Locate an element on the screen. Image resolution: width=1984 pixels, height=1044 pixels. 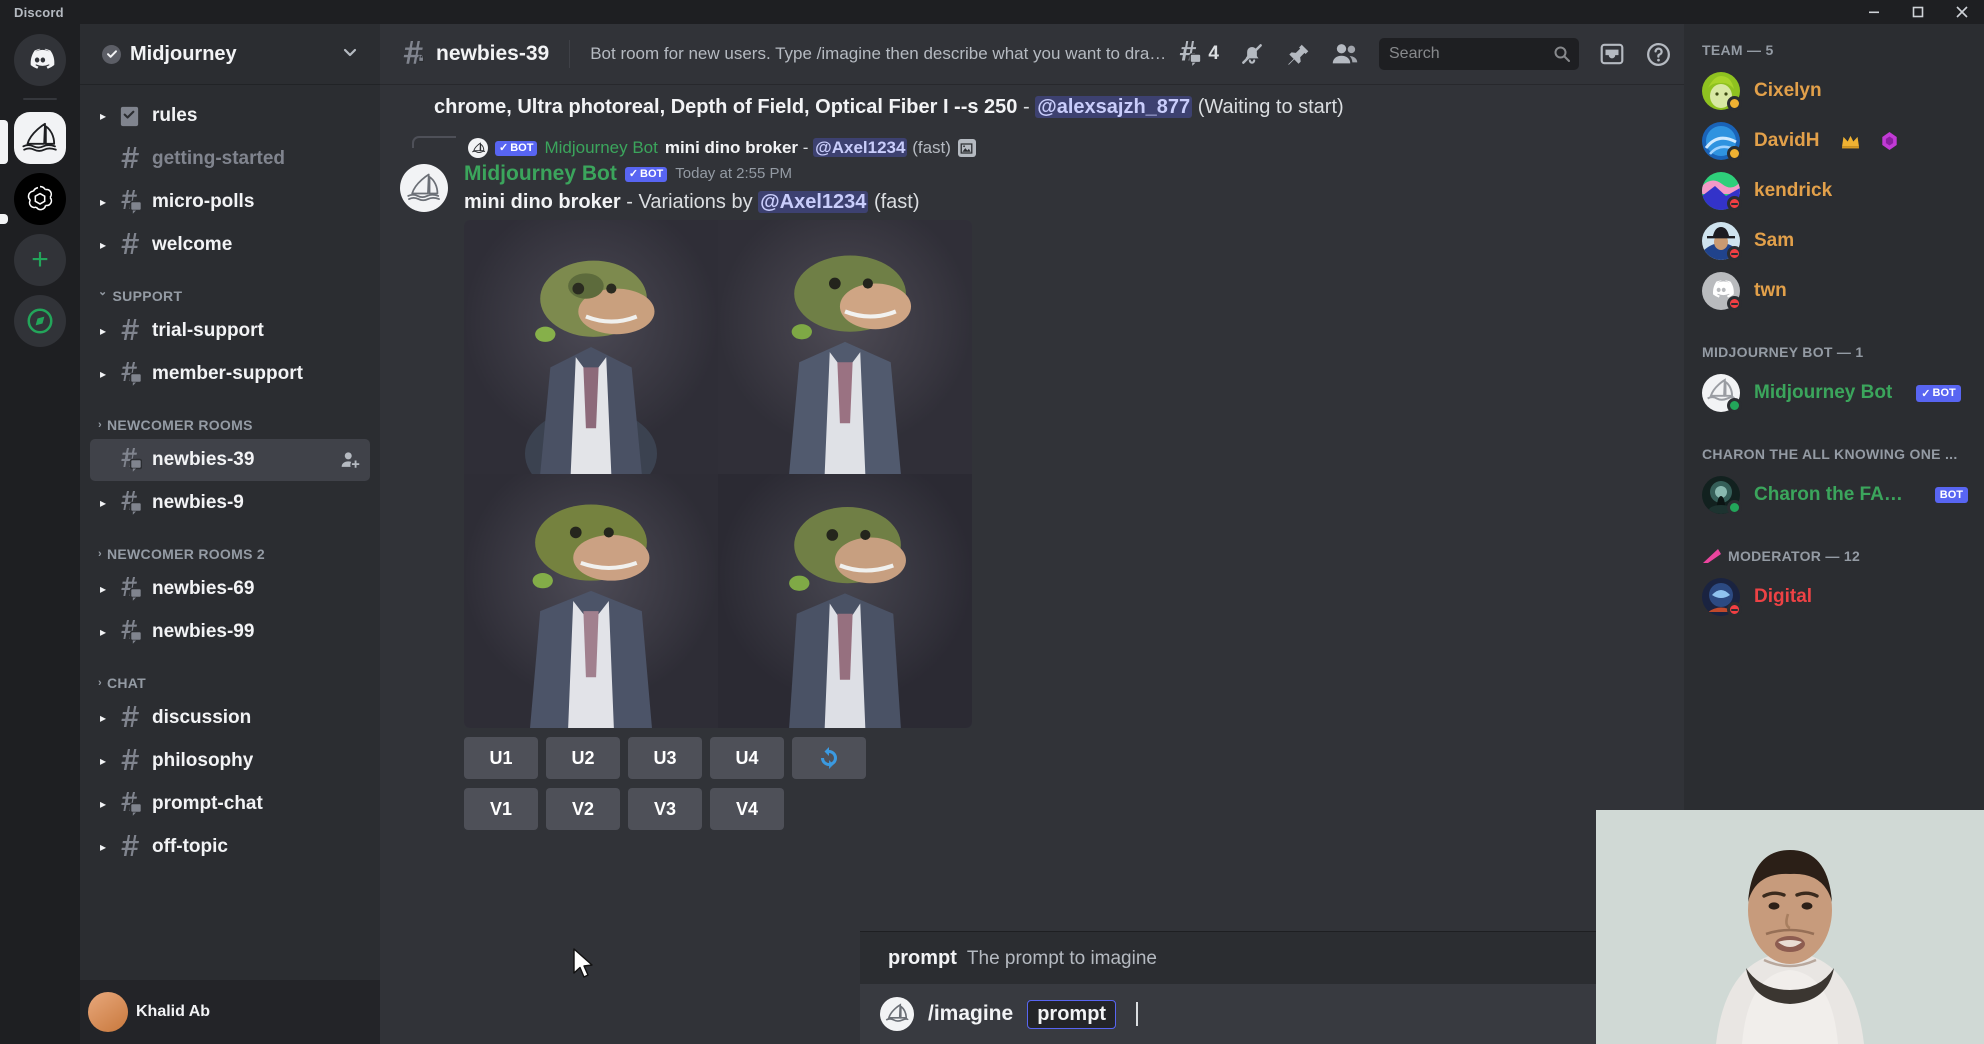
sidebar-item-getting-started: ▸getting-started is located at coordinates (230, 159).